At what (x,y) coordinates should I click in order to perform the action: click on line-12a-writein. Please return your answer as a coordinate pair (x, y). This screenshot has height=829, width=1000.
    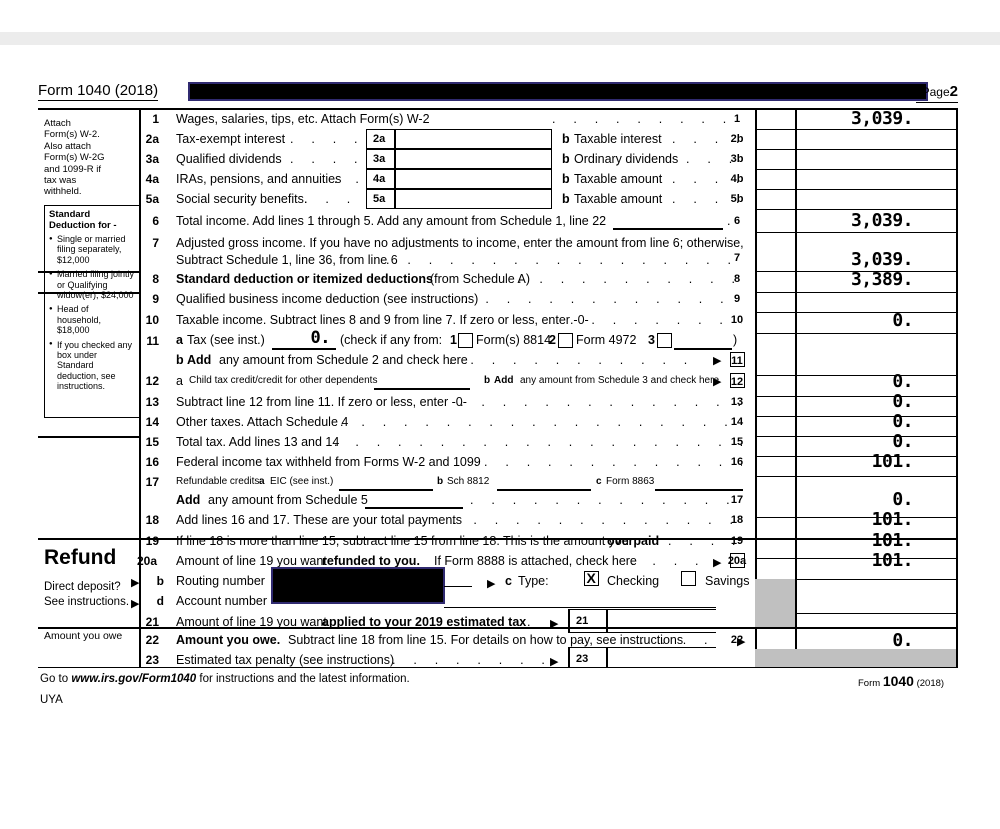
    Looking at the image, I should click on (422, 389).